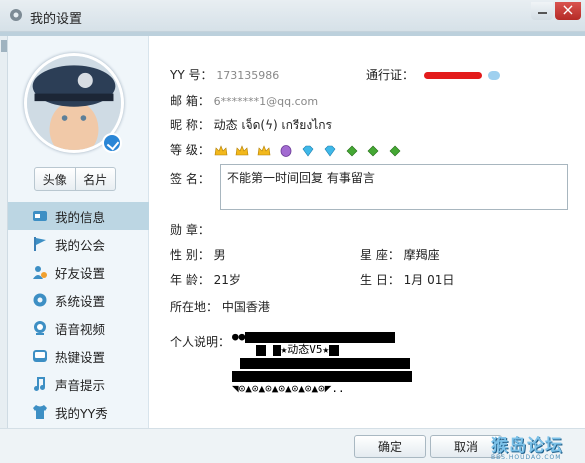 The image size is (585, 463). I want to click on email-label: 邮 箱：, so click(190, 101).